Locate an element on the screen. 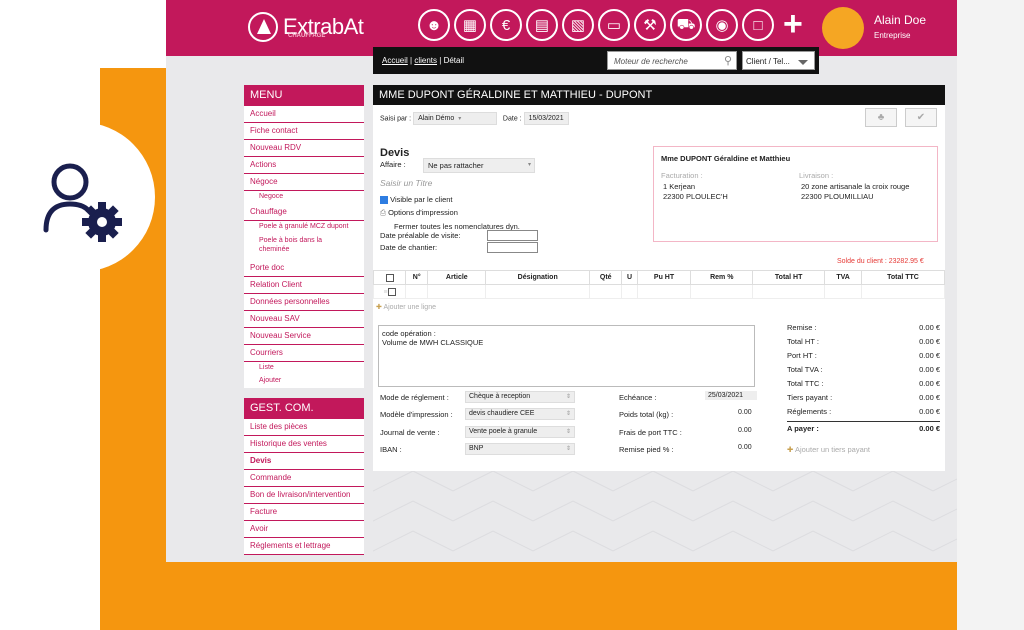  user-icon: ☻ is located at coordinates (434, 25).